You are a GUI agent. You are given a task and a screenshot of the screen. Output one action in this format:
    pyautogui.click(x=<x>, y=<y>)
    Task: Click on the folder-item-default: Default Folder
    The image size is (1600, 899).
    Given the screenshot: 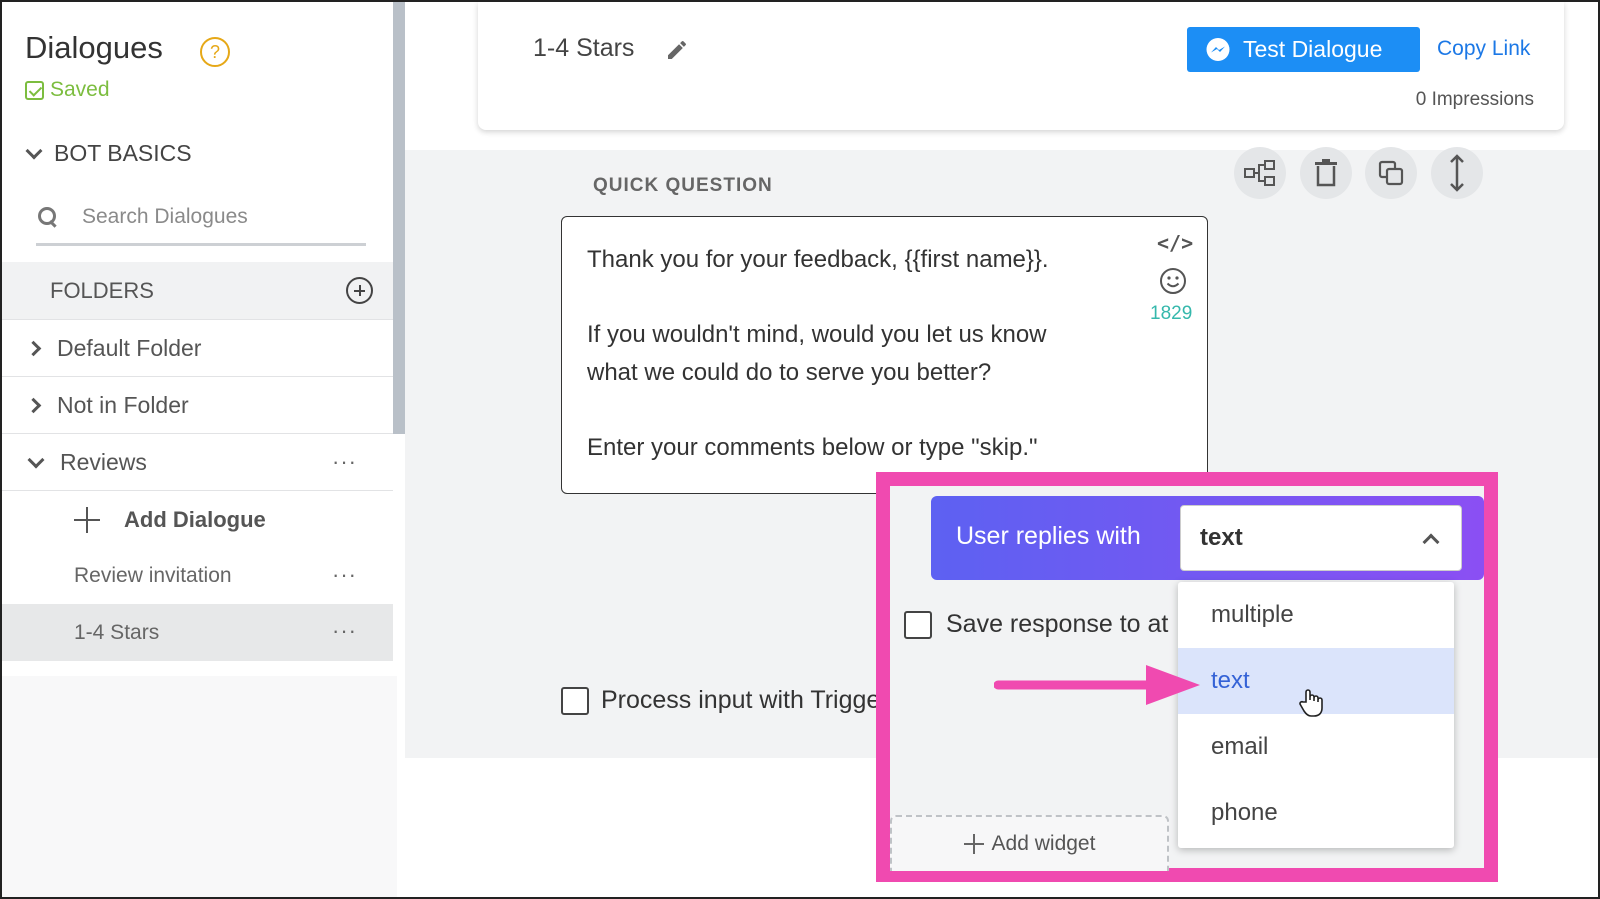 What is the action you would take?
    pyautogui.click(x=197, y=349)
    